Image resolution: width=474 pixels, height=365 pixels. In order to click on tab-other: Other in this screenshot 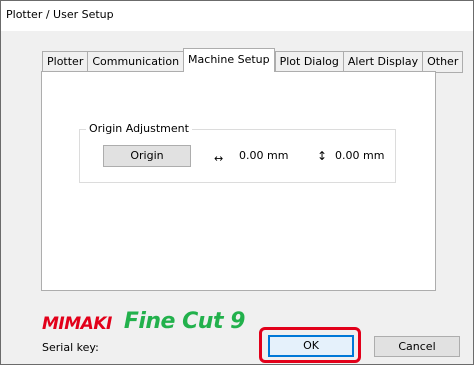, I will do `click(443, 62)`.